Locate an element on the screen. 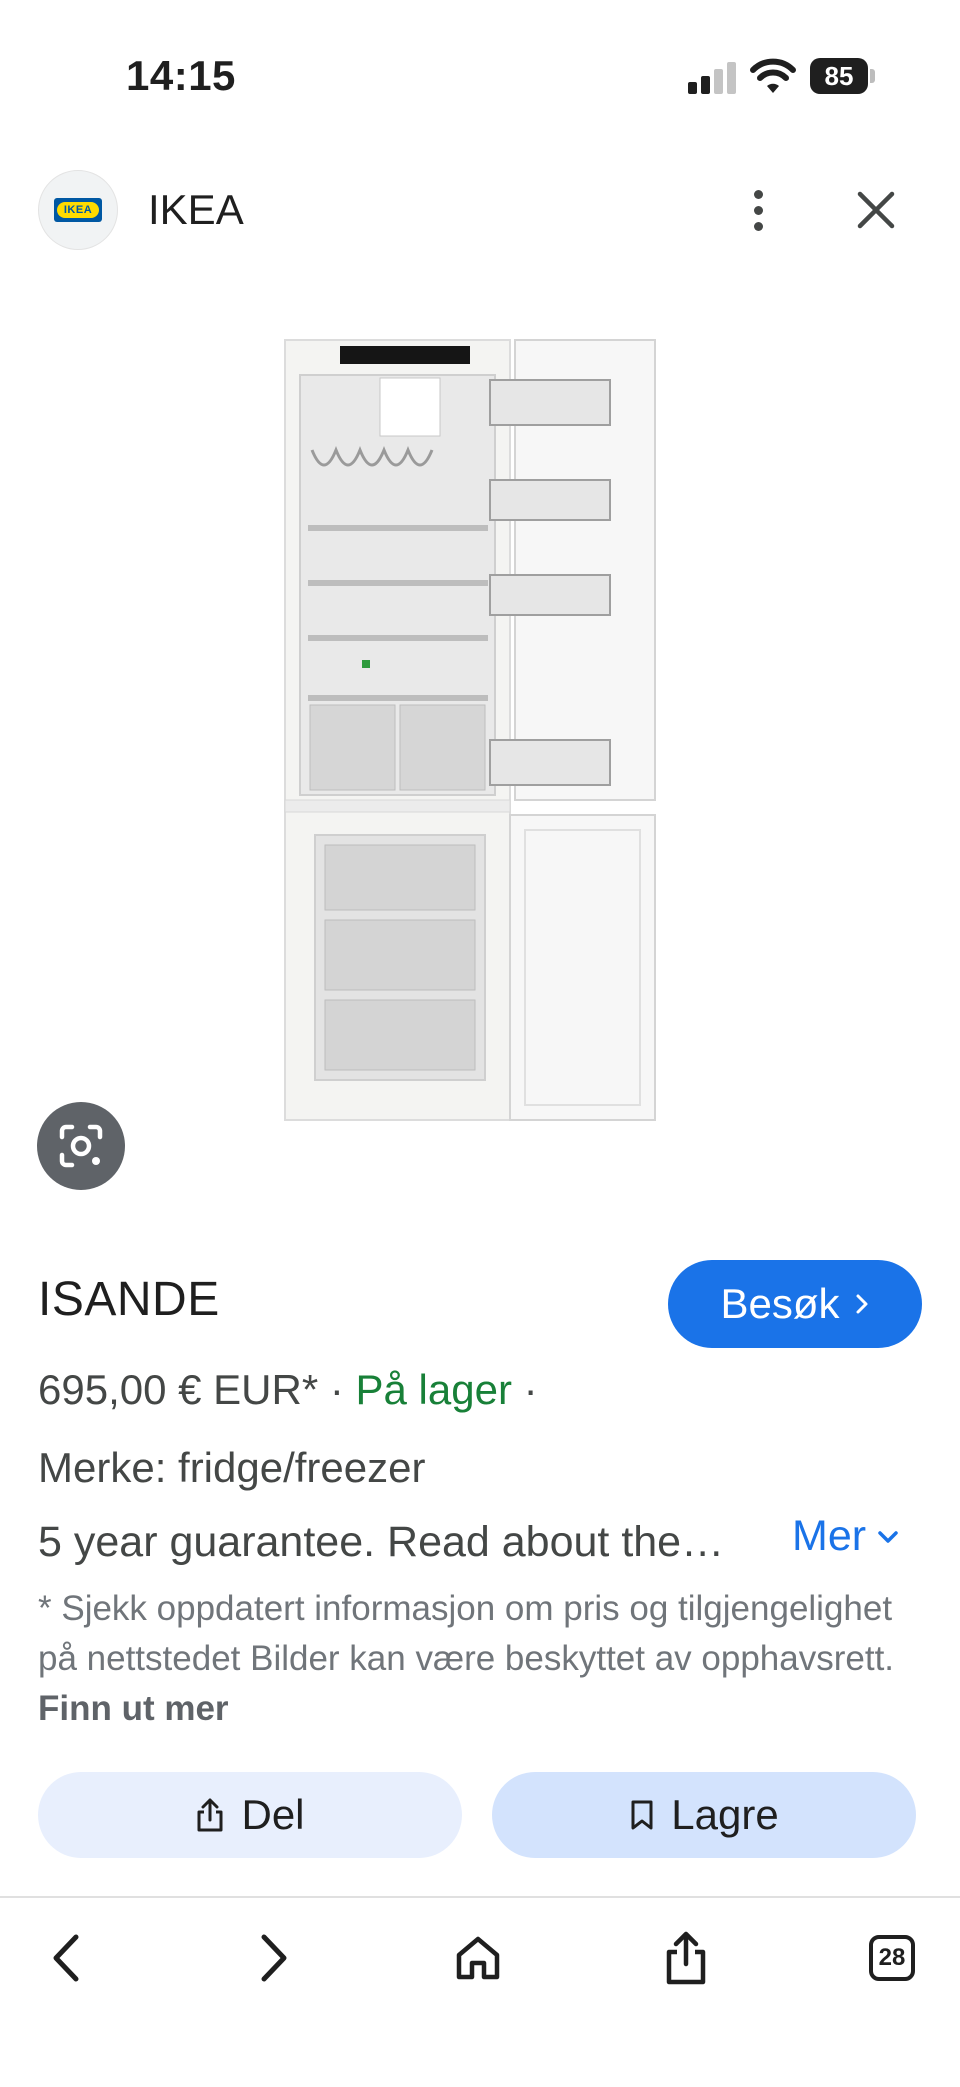 The width and height of the screenshot is (960, 2087). more-vert-icon is located at coordinates (758, 210).